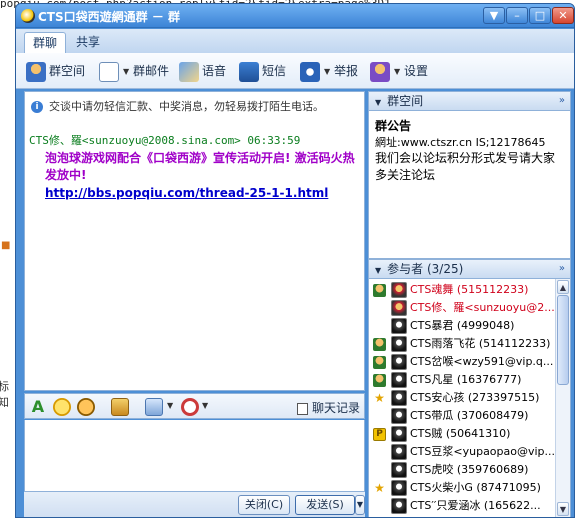 The height and width of the screenshot is (518, 575). I want to click on emoticon-icon, so click(62, 407).